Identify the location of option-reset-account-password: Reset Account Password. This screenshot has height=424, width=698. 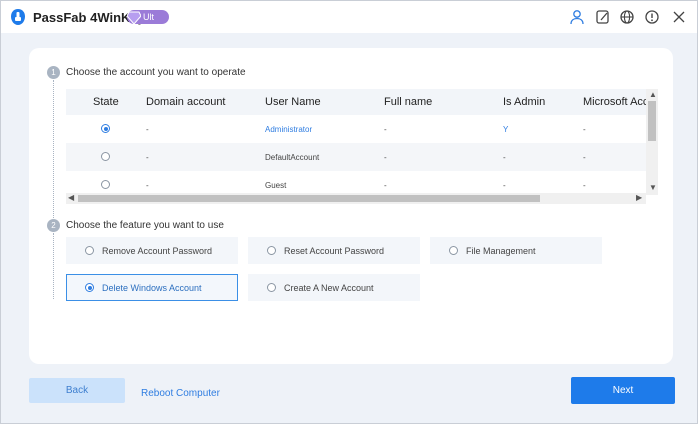
(334, 250).